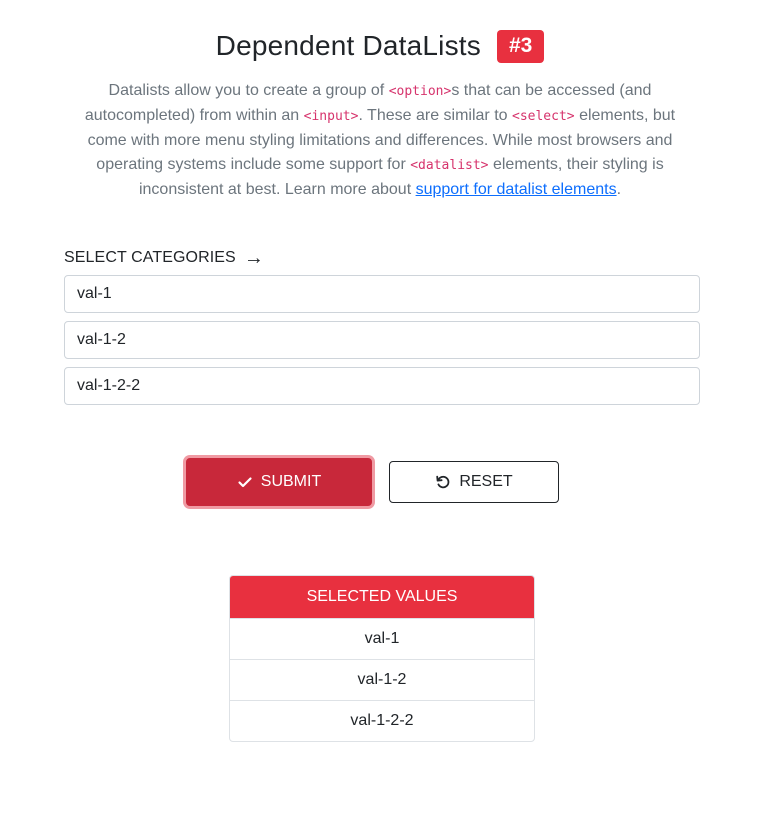  What do you see at coordinates (348, 45) in the screenshot?
I see `page-title: Dependent DataLists` at bounding box center [348, 45].